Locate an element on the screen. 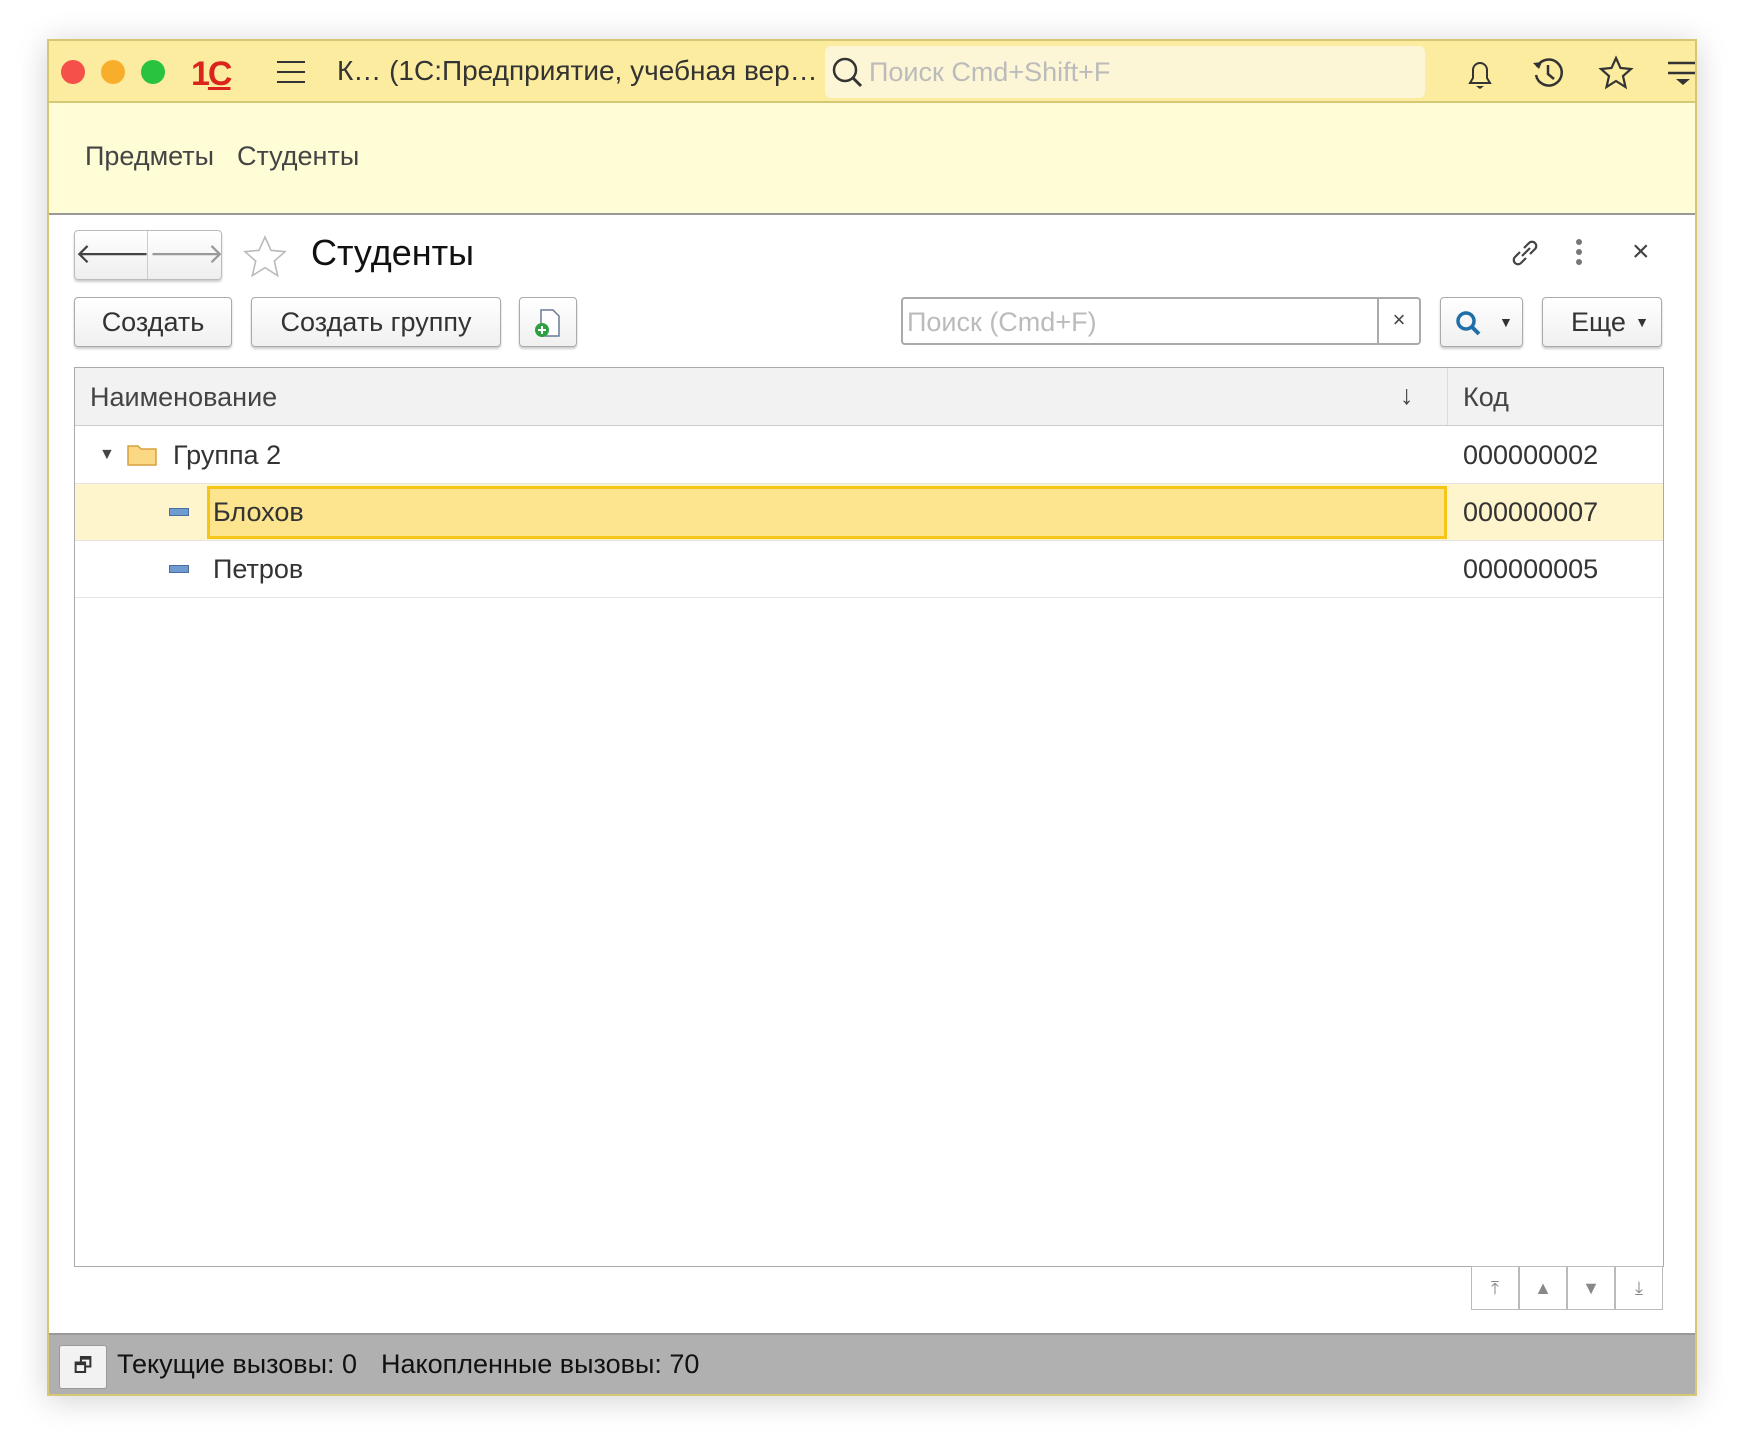 The width and height of the screenshot is (1744, 1450). row-name: Группа 2 is located at coordinates (227, 455).